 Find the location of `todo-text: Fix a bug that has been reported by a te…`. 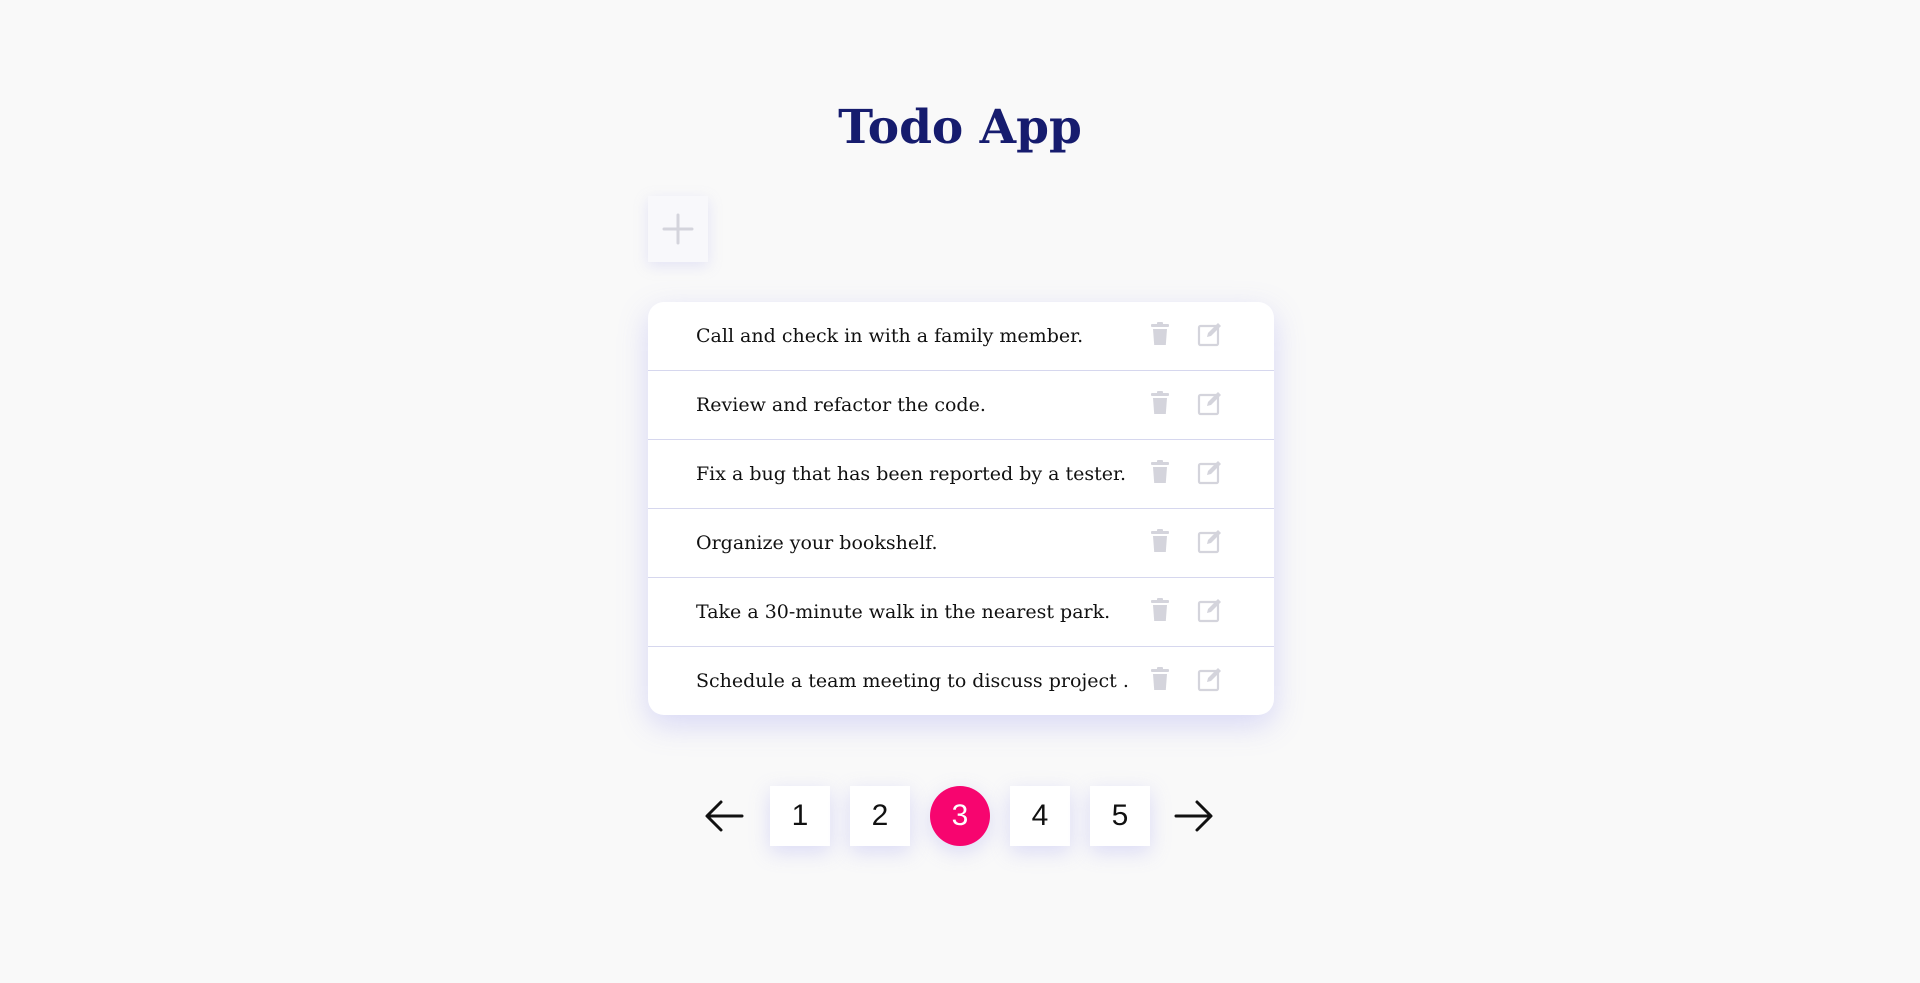

todo-text: Fix a bug that has been reported by a te… is located at coordinates (911, 474).